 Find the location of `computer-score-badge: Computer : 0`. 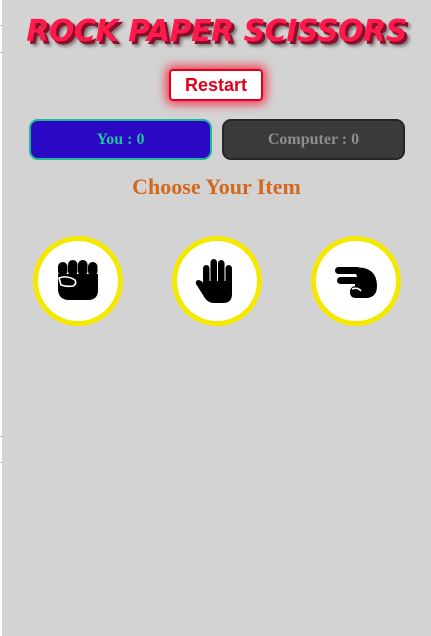

computer-score-badge: Computer : 0 is located at coordinates (313, 139).